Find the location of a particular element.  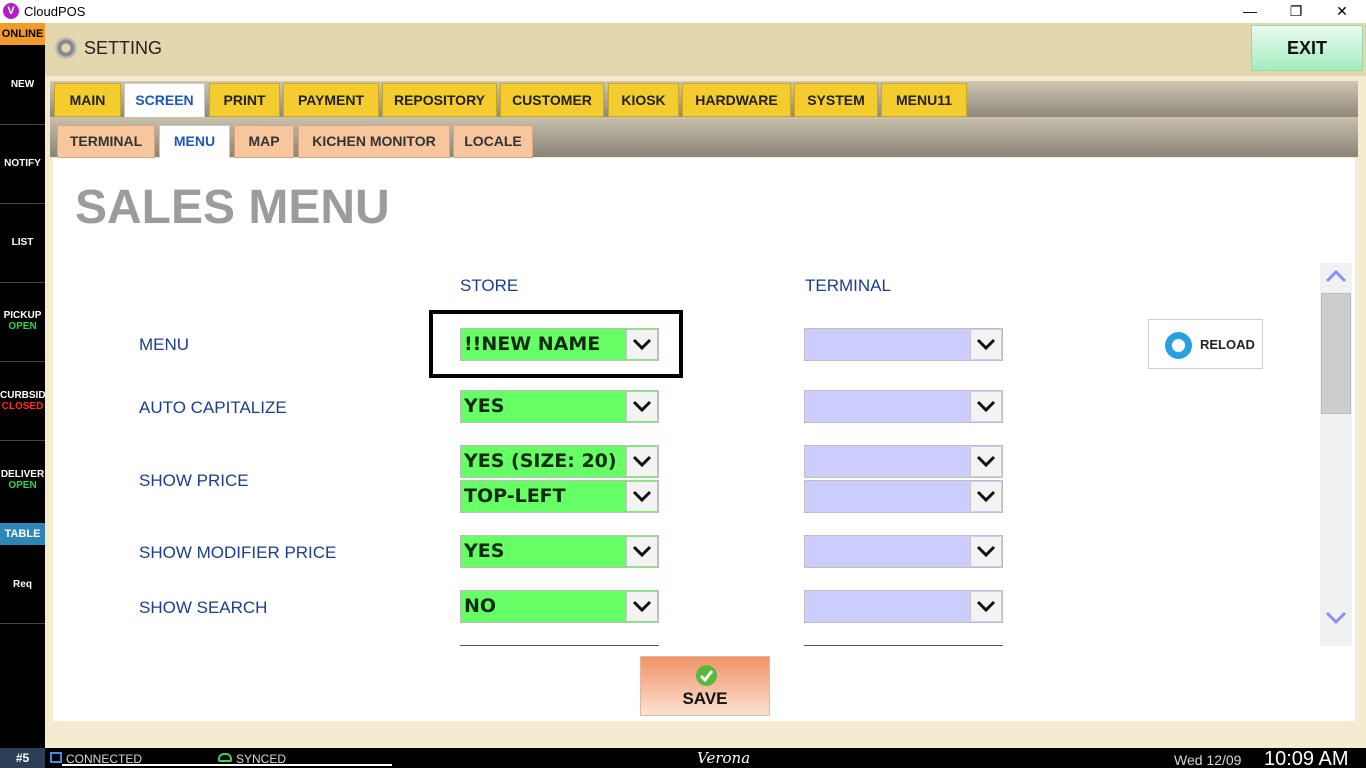

subtab-terminal: TERMINAL is located at coordinates (106, 141).